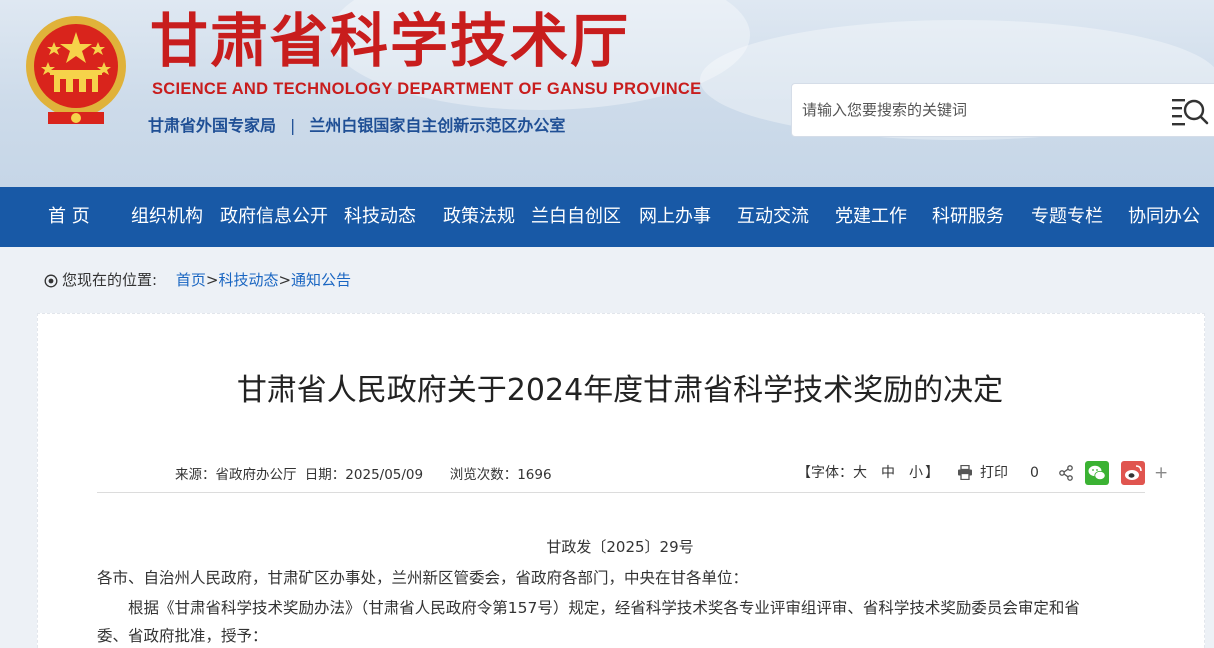  I want to click on font-size-label: 【字体：, so click(825, 473).